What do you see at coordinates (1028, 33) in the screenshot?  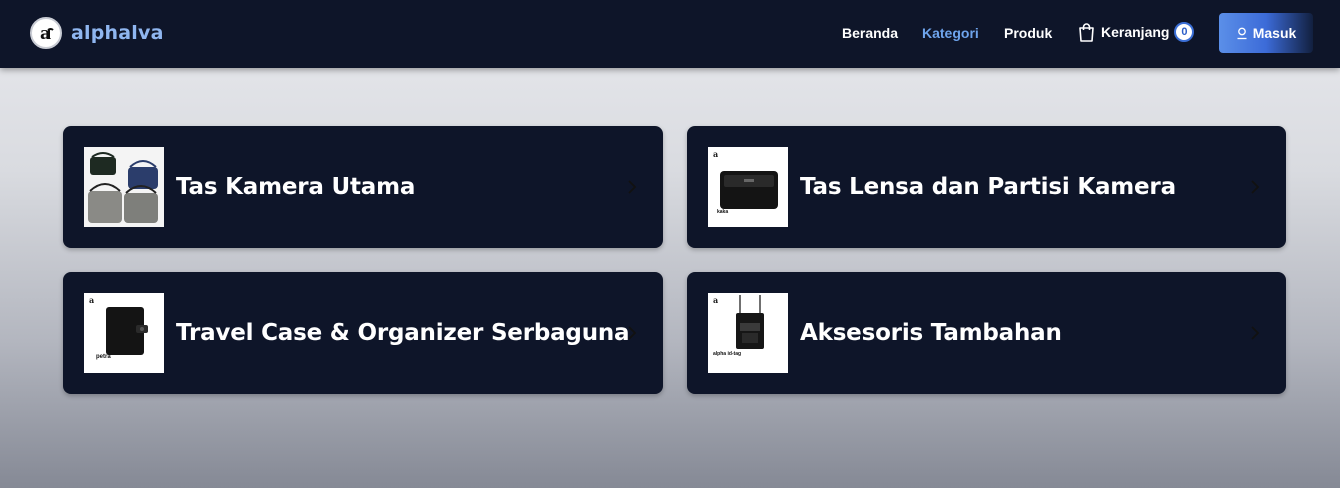 I see `nav-link-produk: Produk` at bounding box center [1028, 33].